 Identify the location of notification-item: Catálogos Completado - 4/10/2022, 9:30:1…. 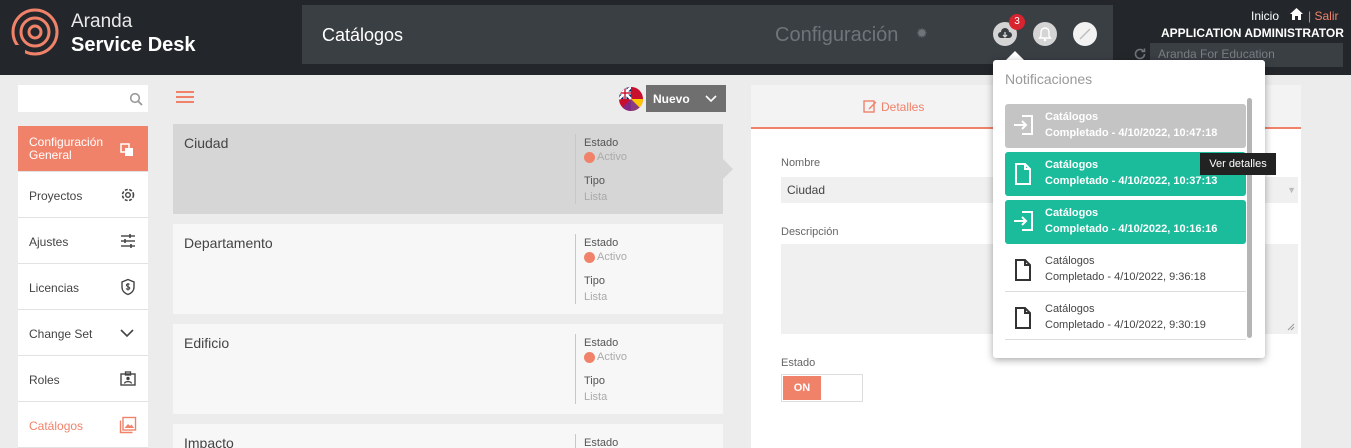
(1125, 318).